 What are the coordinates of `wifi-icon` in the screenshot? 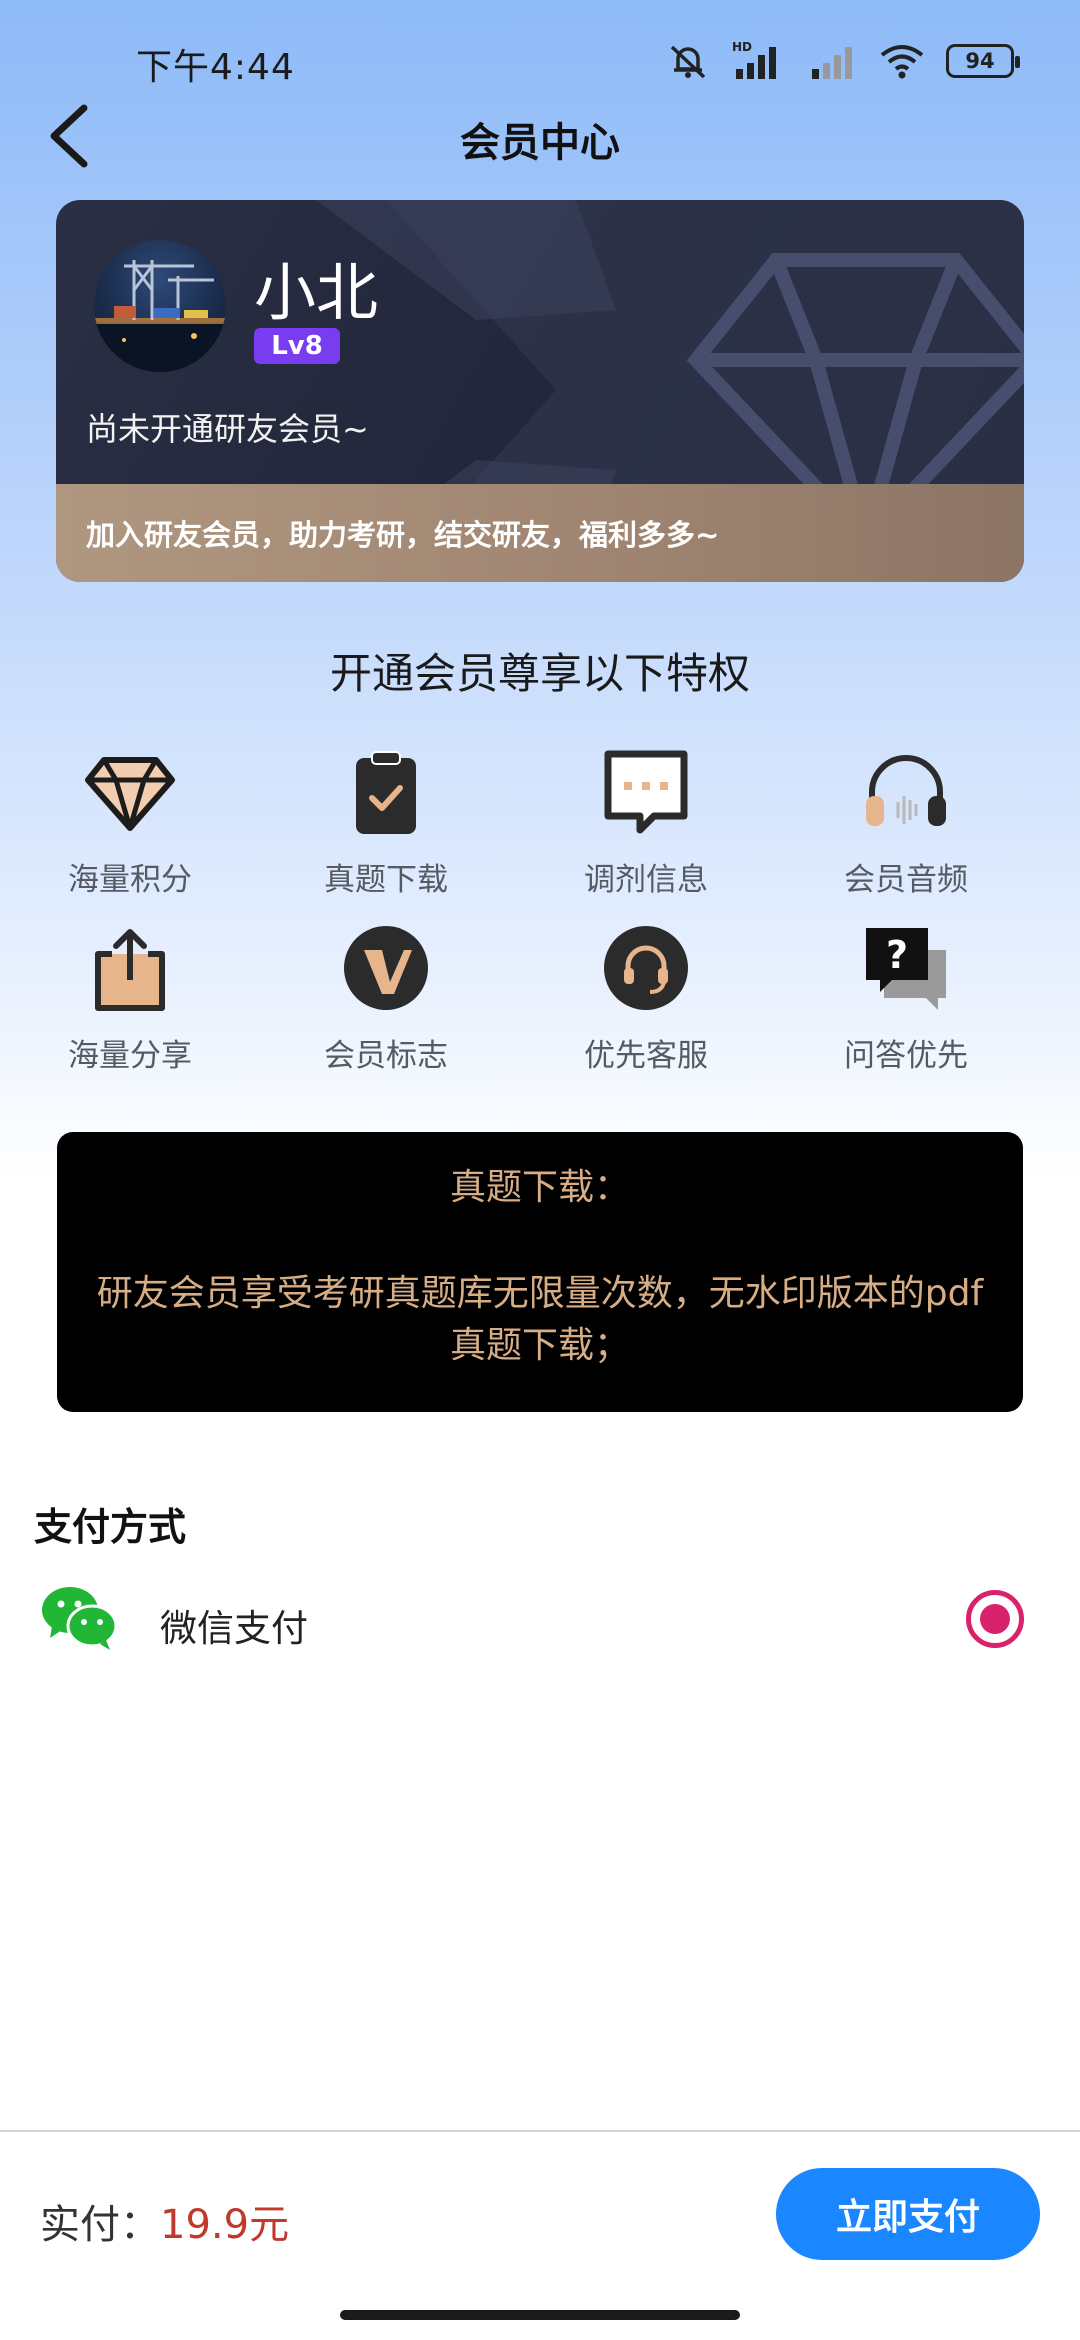 It's located at (902, 62).